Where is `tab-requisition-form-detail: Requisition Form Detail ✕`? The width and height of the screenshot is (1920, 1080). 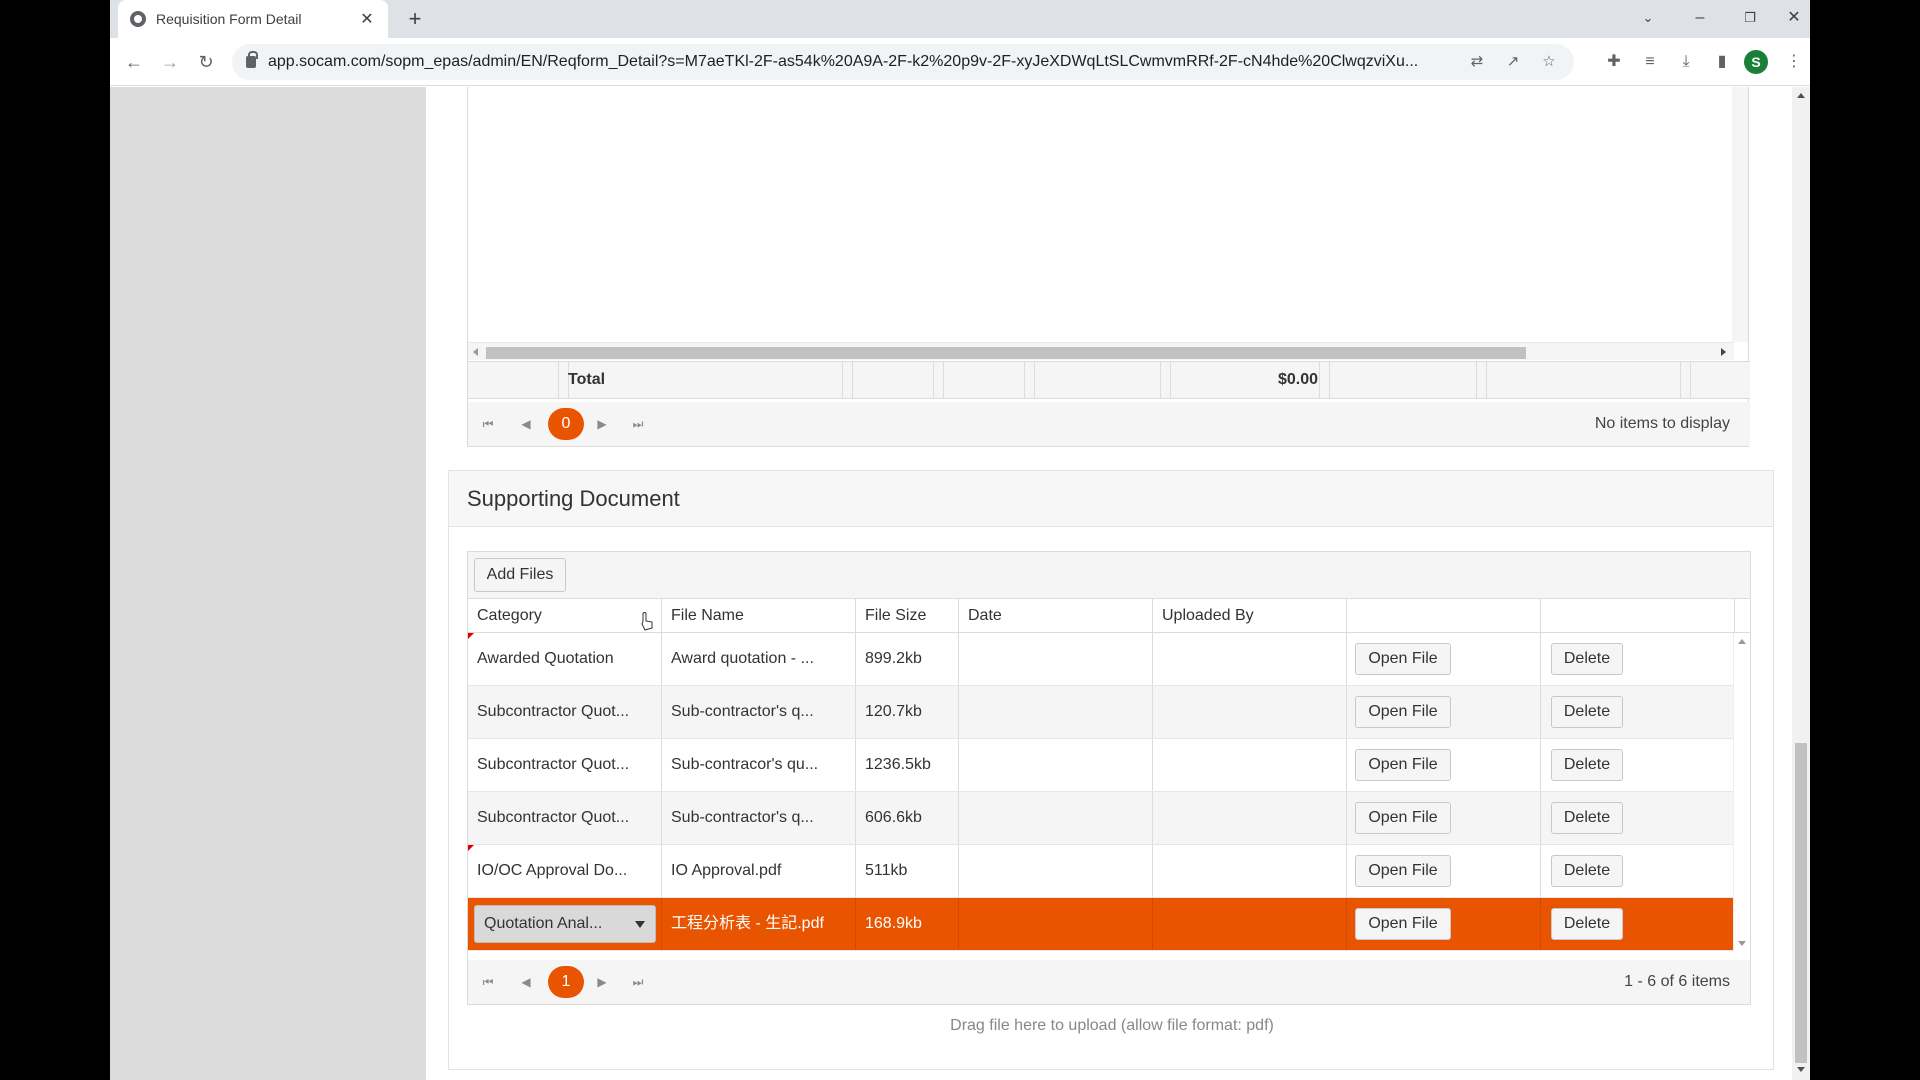 tab-requisition-form-detail: Requisition Form Detail ✕ is located at coordinates (253, 19).